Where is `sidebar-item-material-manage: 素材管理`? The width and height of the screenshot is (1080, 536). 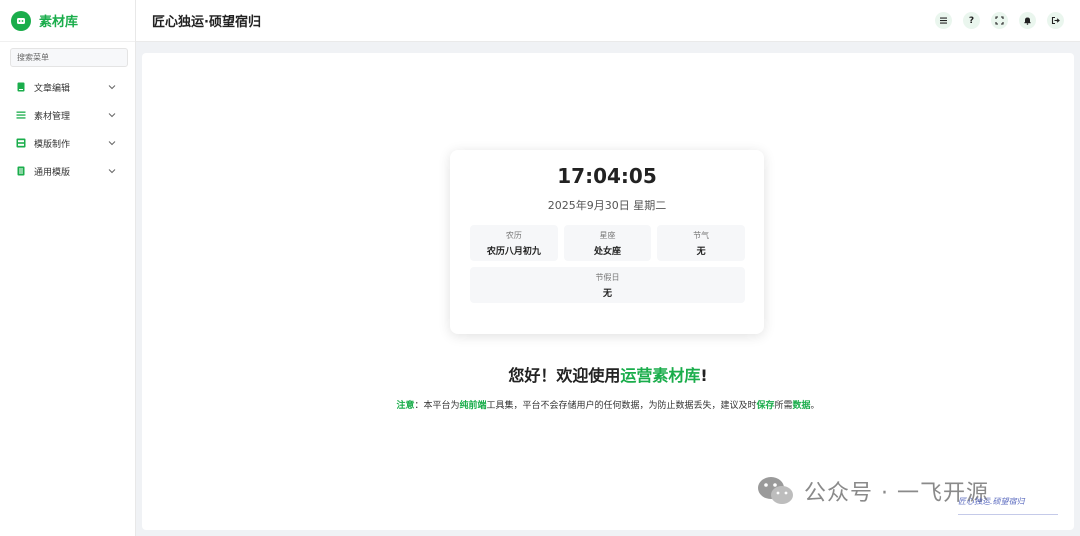 sidebar-item-material-manage: 素材管理 is located at coordinates (67, 115).